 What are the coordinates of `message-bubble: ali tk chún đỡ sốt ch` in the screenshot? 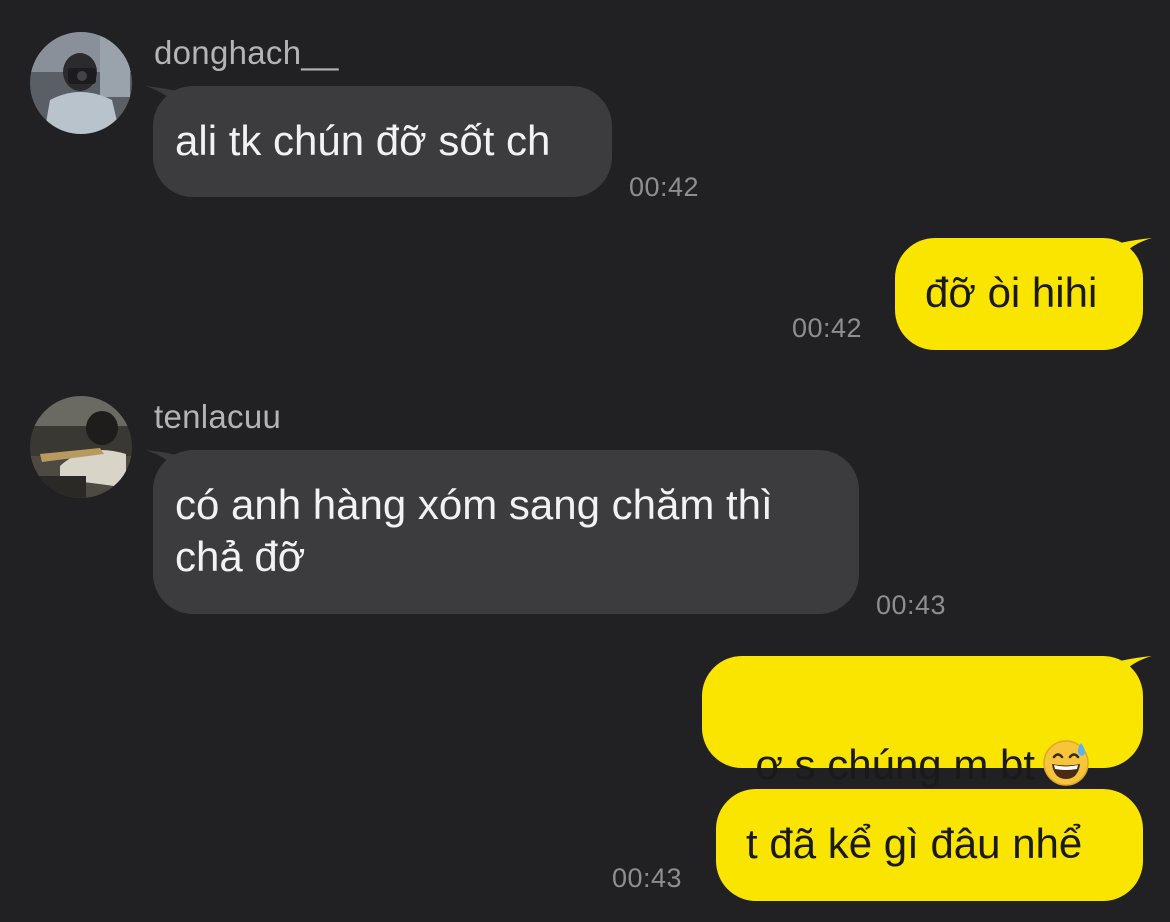 It's located at (382, 141).